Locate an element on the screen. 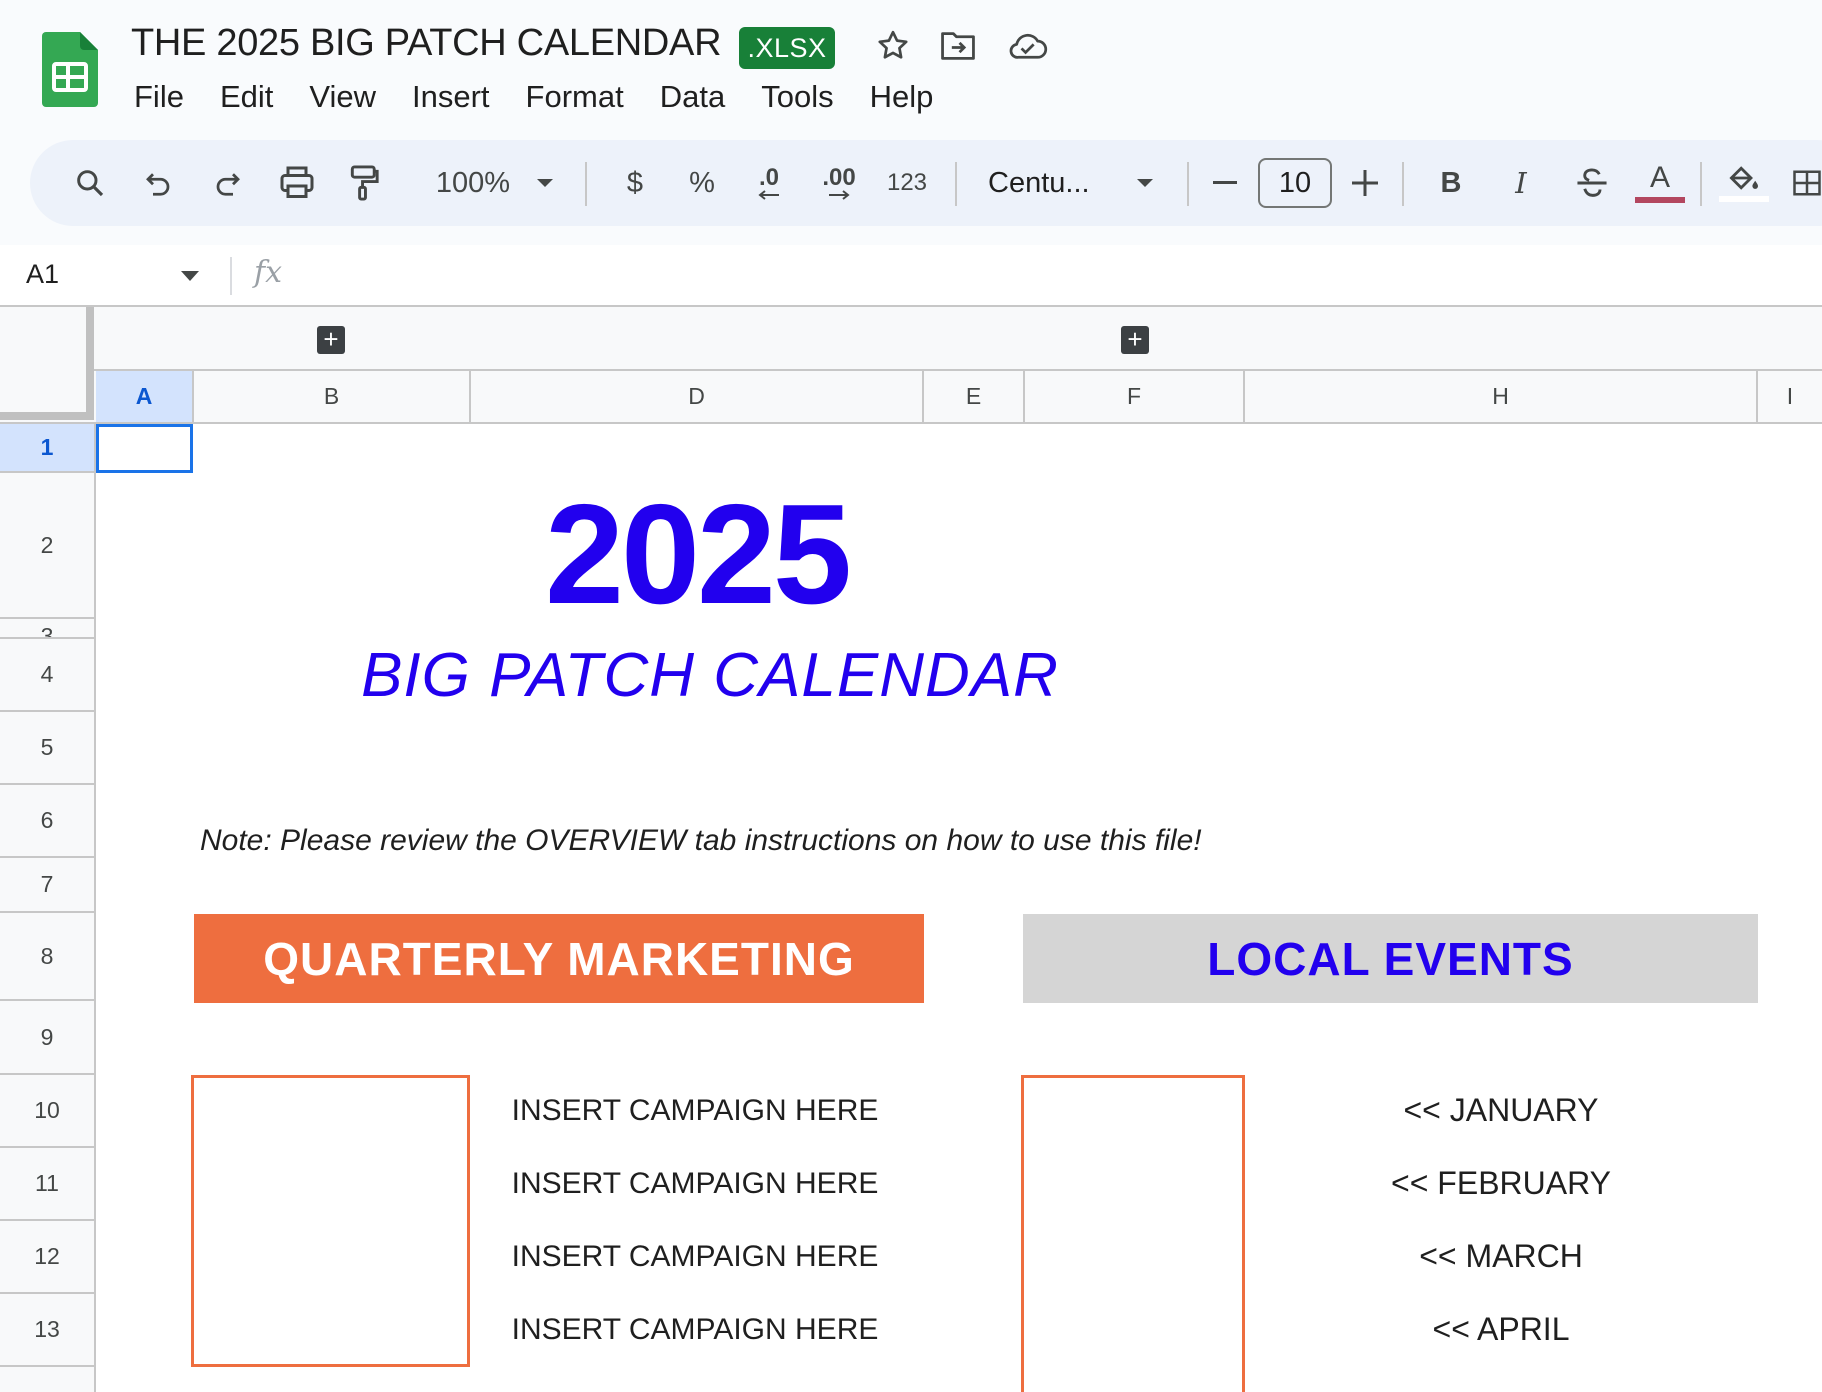  column-header-d: D is located at coordinates (697, 396).